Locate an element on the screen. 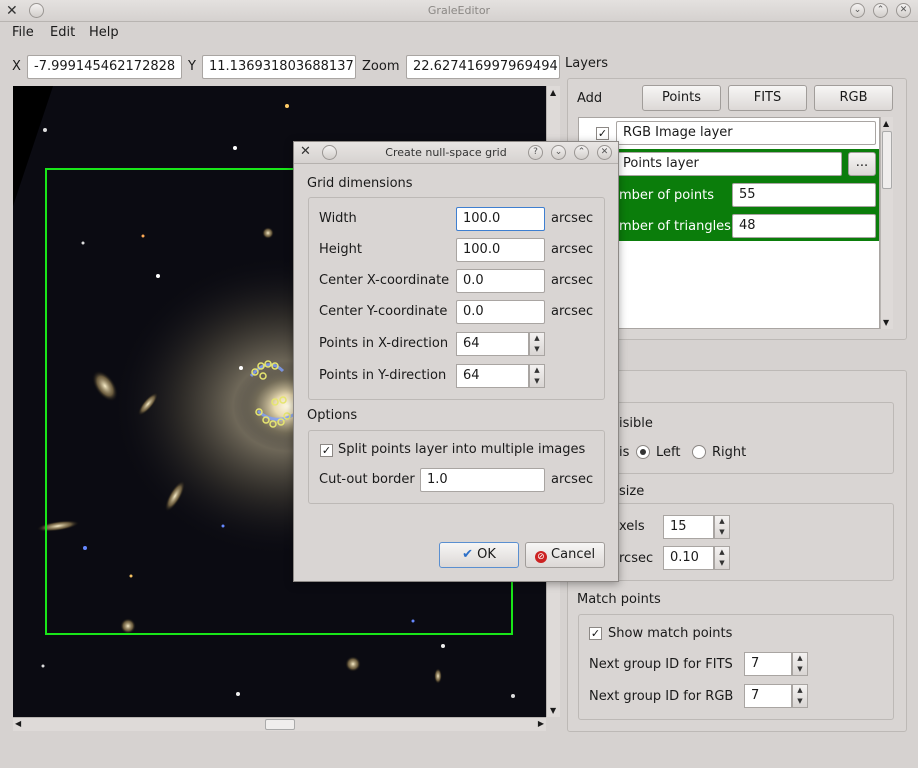 The height and width of the screenshot is (768, 918). arcsec-size-value: 0.10 is located at coordinates (688, 558).